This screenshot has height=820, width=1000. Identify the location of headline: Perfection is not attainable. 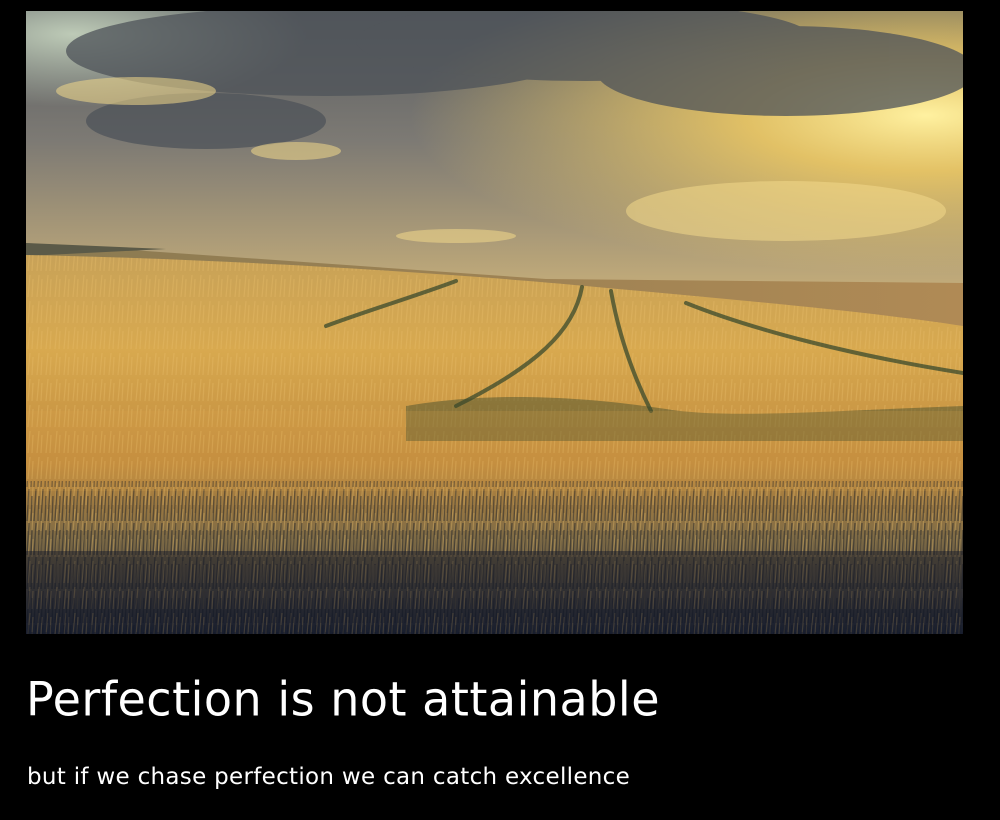
(343, 699).